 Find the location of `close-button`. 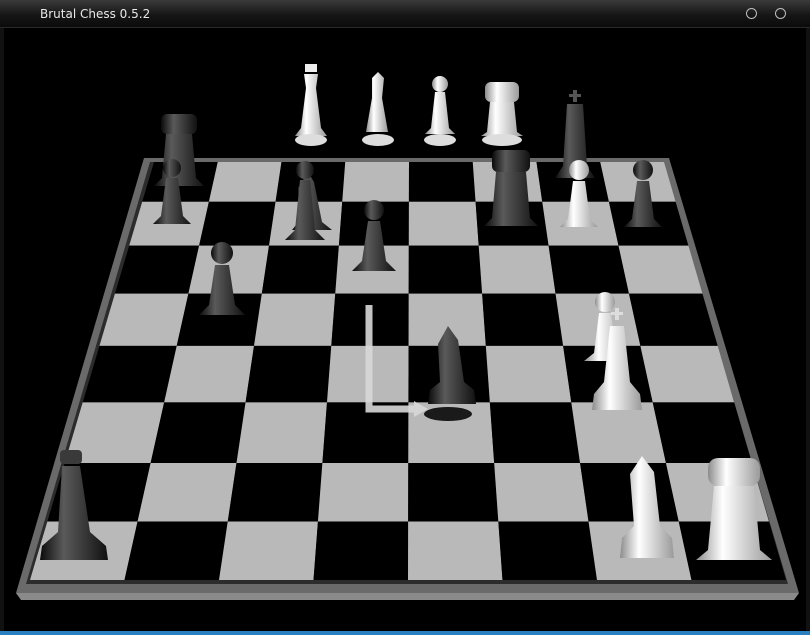

close-button is located at coordinates (780, 13).